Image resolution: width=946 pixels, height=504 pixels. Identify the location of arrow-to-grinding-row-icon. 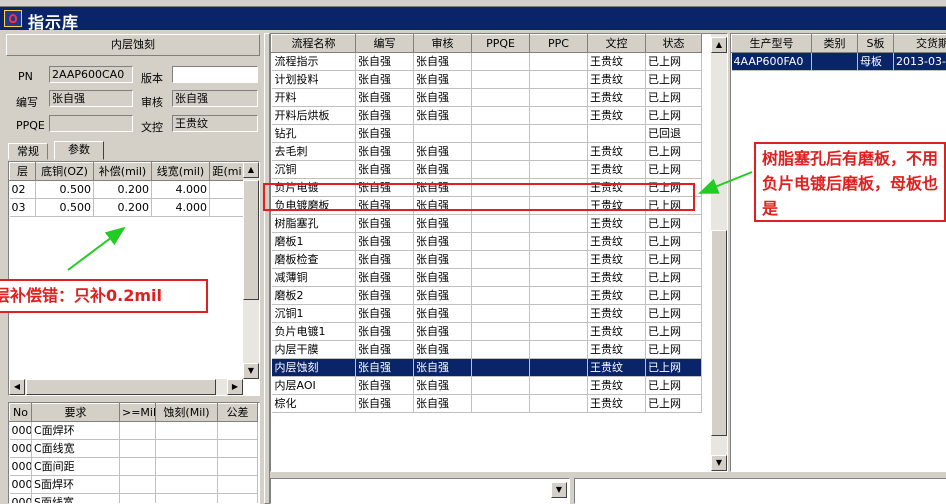
(726, 182).